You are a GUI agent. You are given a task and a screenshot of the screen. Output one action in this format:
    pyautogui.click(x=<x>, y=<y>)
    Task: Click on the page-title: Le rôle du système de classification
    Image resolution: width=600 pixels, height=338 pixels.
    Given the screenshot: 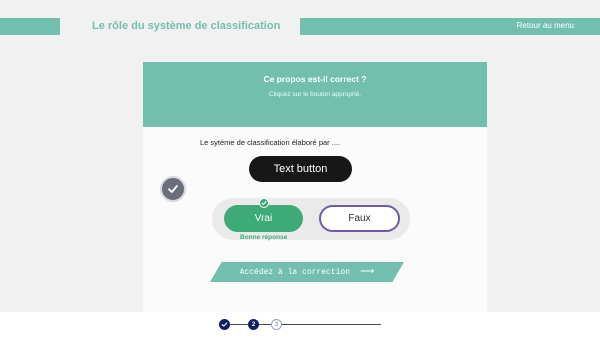 What is the action you would take?
    pyautogui.click(x=186, y=26)
    